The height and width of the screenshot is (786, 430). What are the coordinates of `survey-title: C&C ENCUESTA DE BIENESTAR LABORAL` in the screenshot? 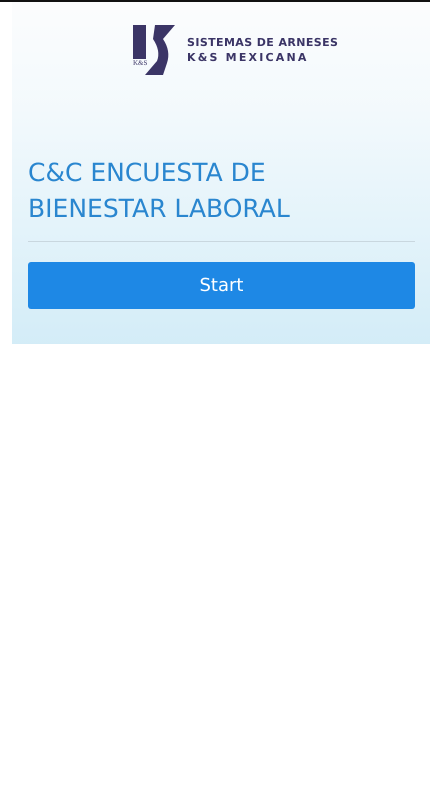 It's located at (159, 191).